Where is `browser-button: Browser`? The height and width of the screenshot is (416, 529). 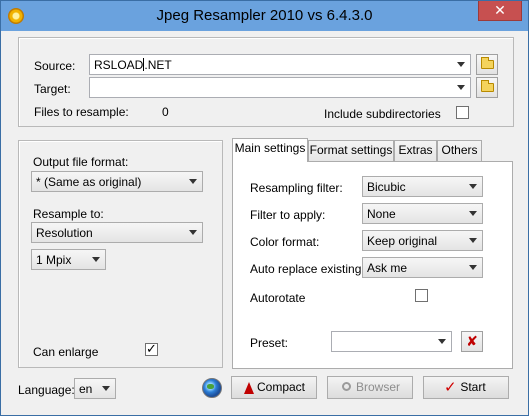
browser-button: Browser is located at coordinates (370, 387).